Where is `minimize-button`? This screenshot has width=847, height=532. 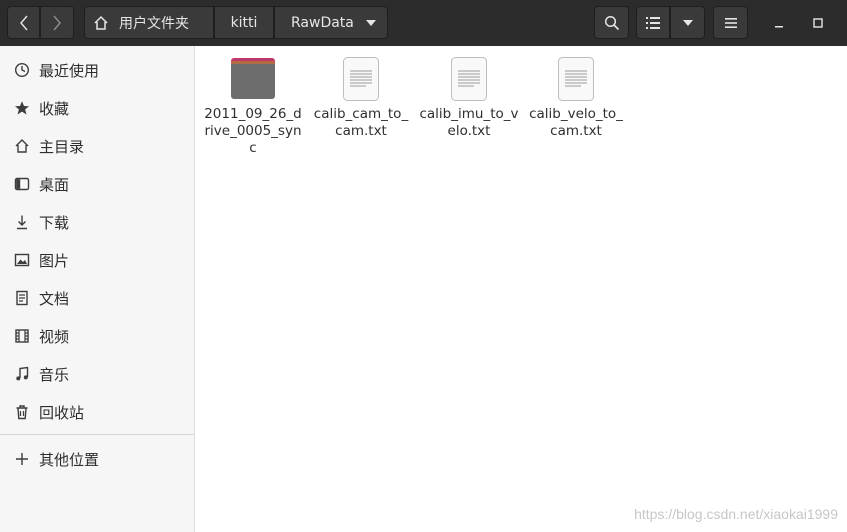
minimize-button is located at coordinates (779, 23).